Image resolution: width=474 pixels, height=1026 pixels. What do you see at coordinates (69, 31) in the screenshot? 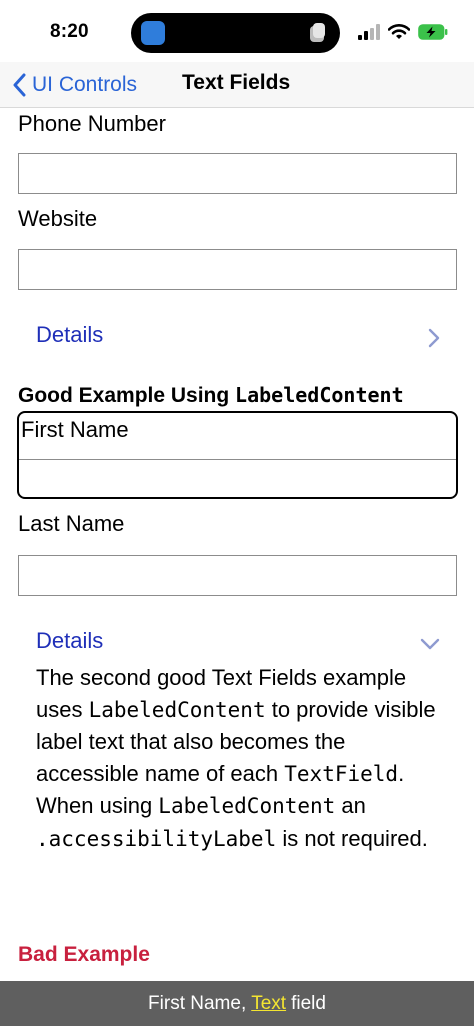
I see `status-time: 8:20` at bounding box center [69, 31].